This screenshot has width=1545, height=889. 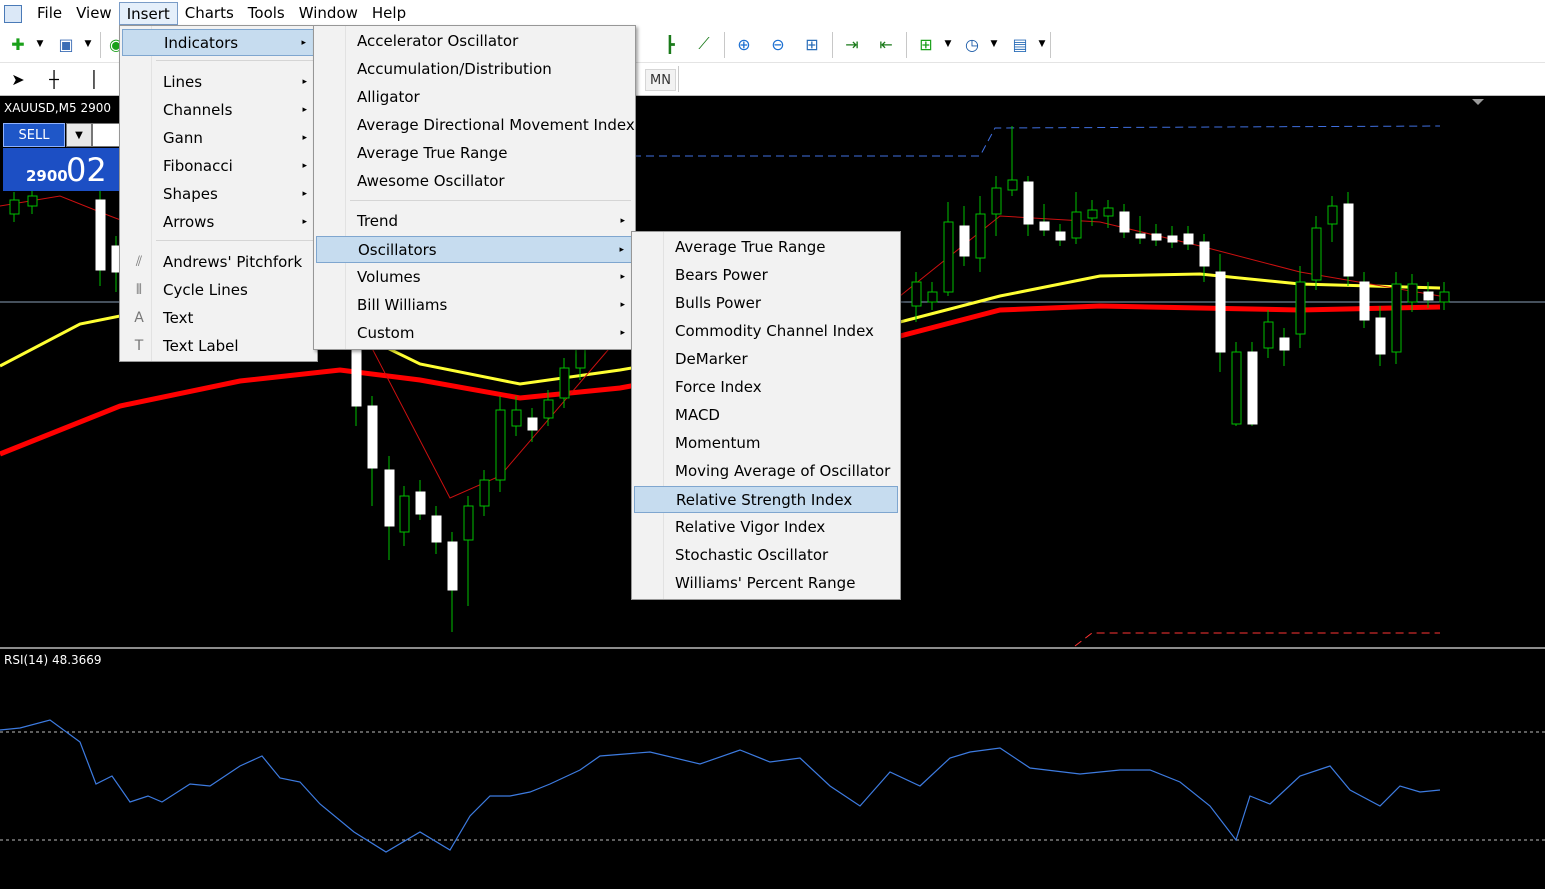 What do you see at coordinates (766, 331) in the screenshot?
I see `oscillator-cci-item: Commodity Channel Index` at bounding box center [766, 331].